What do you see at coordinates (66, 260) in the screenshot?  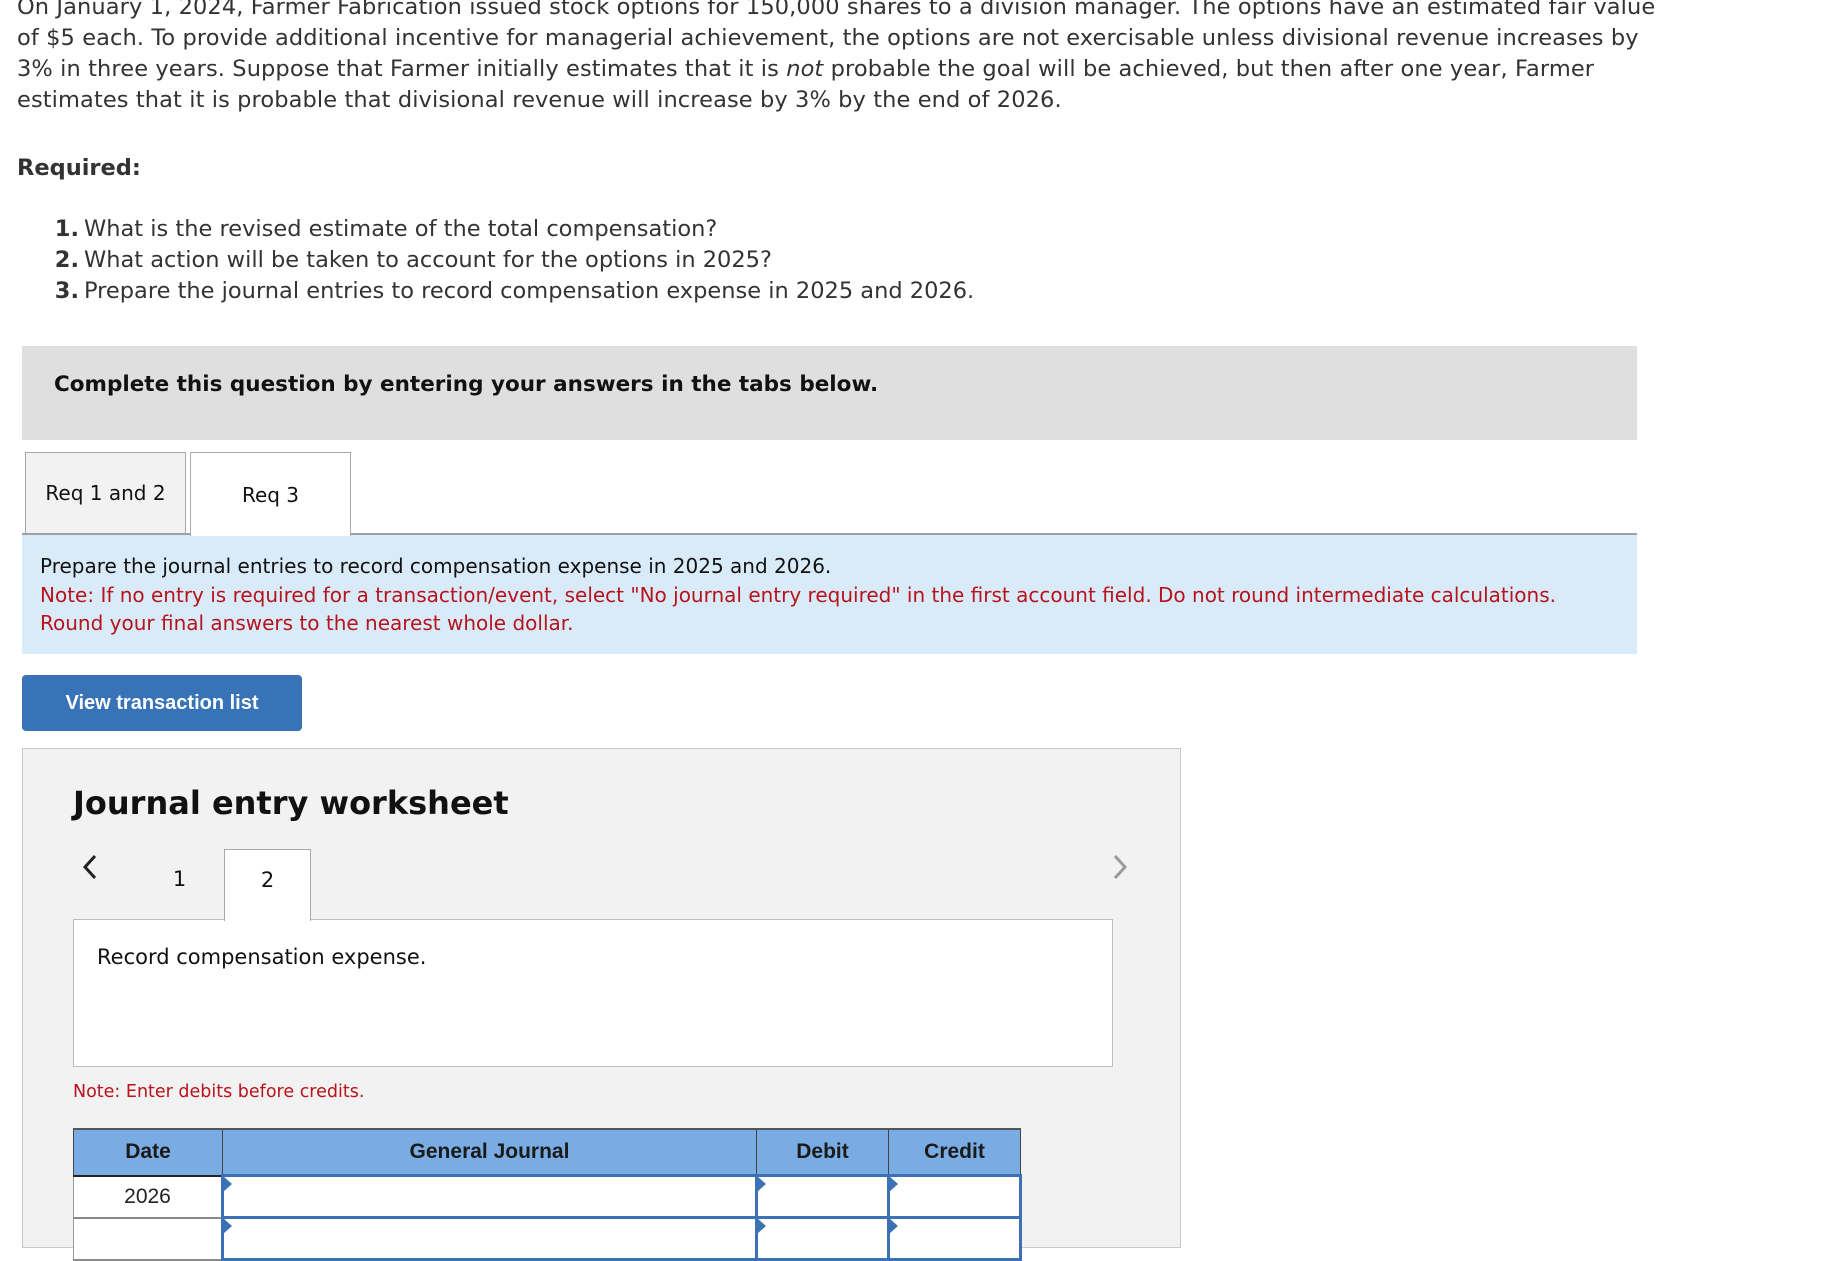 I see `requirement-number: 2.` at bounding box center [66, 260].